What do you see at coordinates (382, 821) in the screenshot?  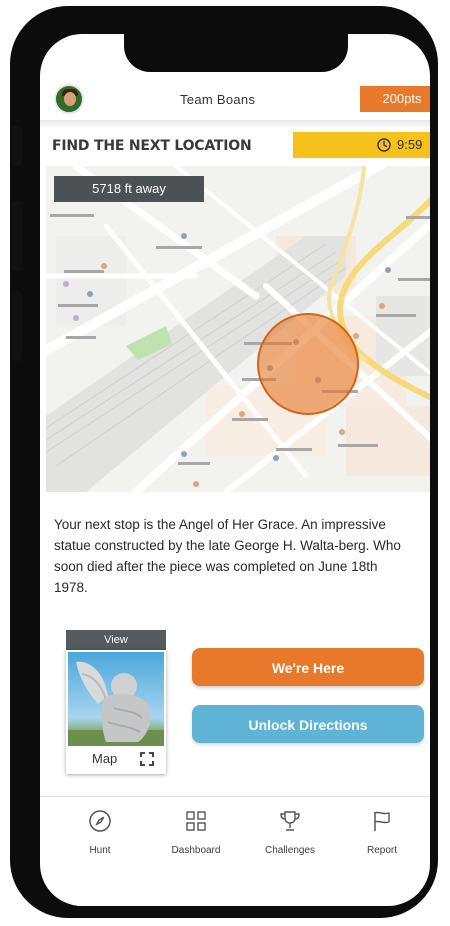 I see `flag-icon` at bounding box center [382, 821].